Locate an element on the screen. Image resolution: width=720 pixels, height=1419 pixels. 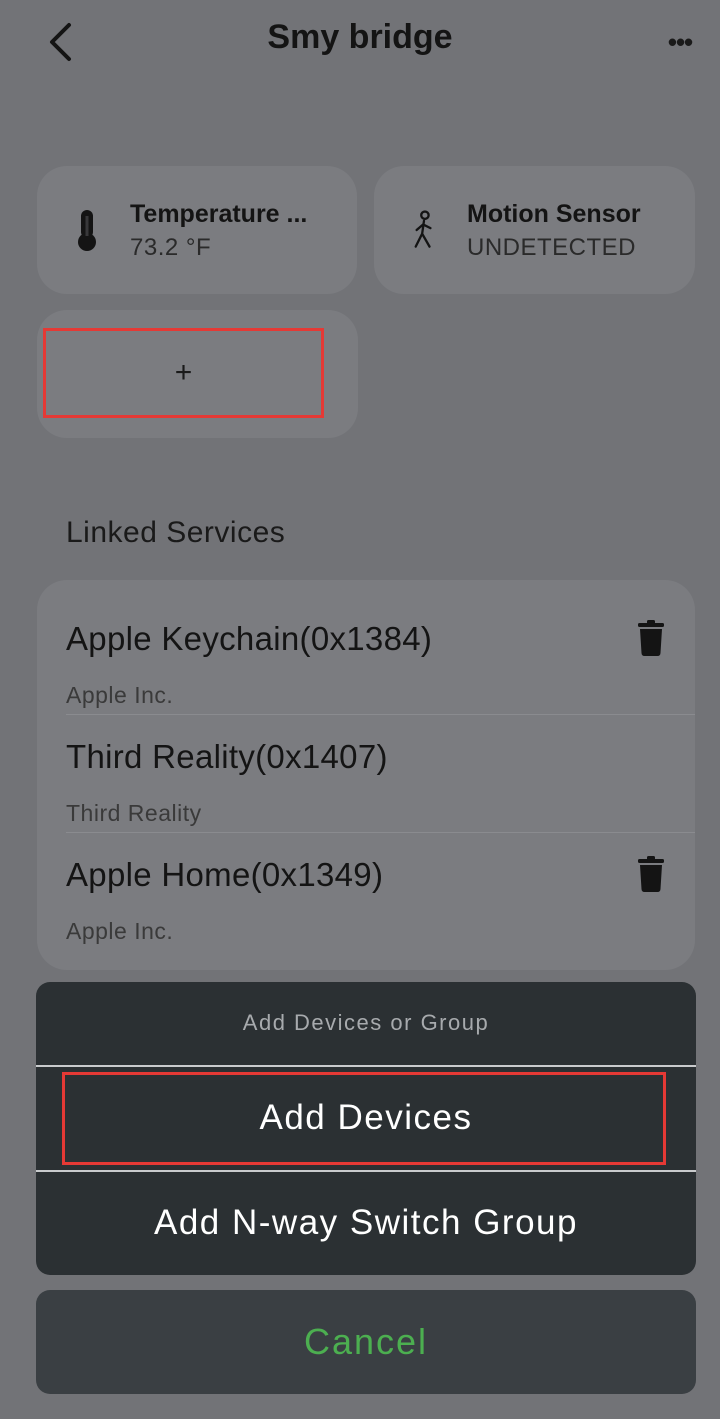
walking-person-icon is located at coordinates (424, 230).